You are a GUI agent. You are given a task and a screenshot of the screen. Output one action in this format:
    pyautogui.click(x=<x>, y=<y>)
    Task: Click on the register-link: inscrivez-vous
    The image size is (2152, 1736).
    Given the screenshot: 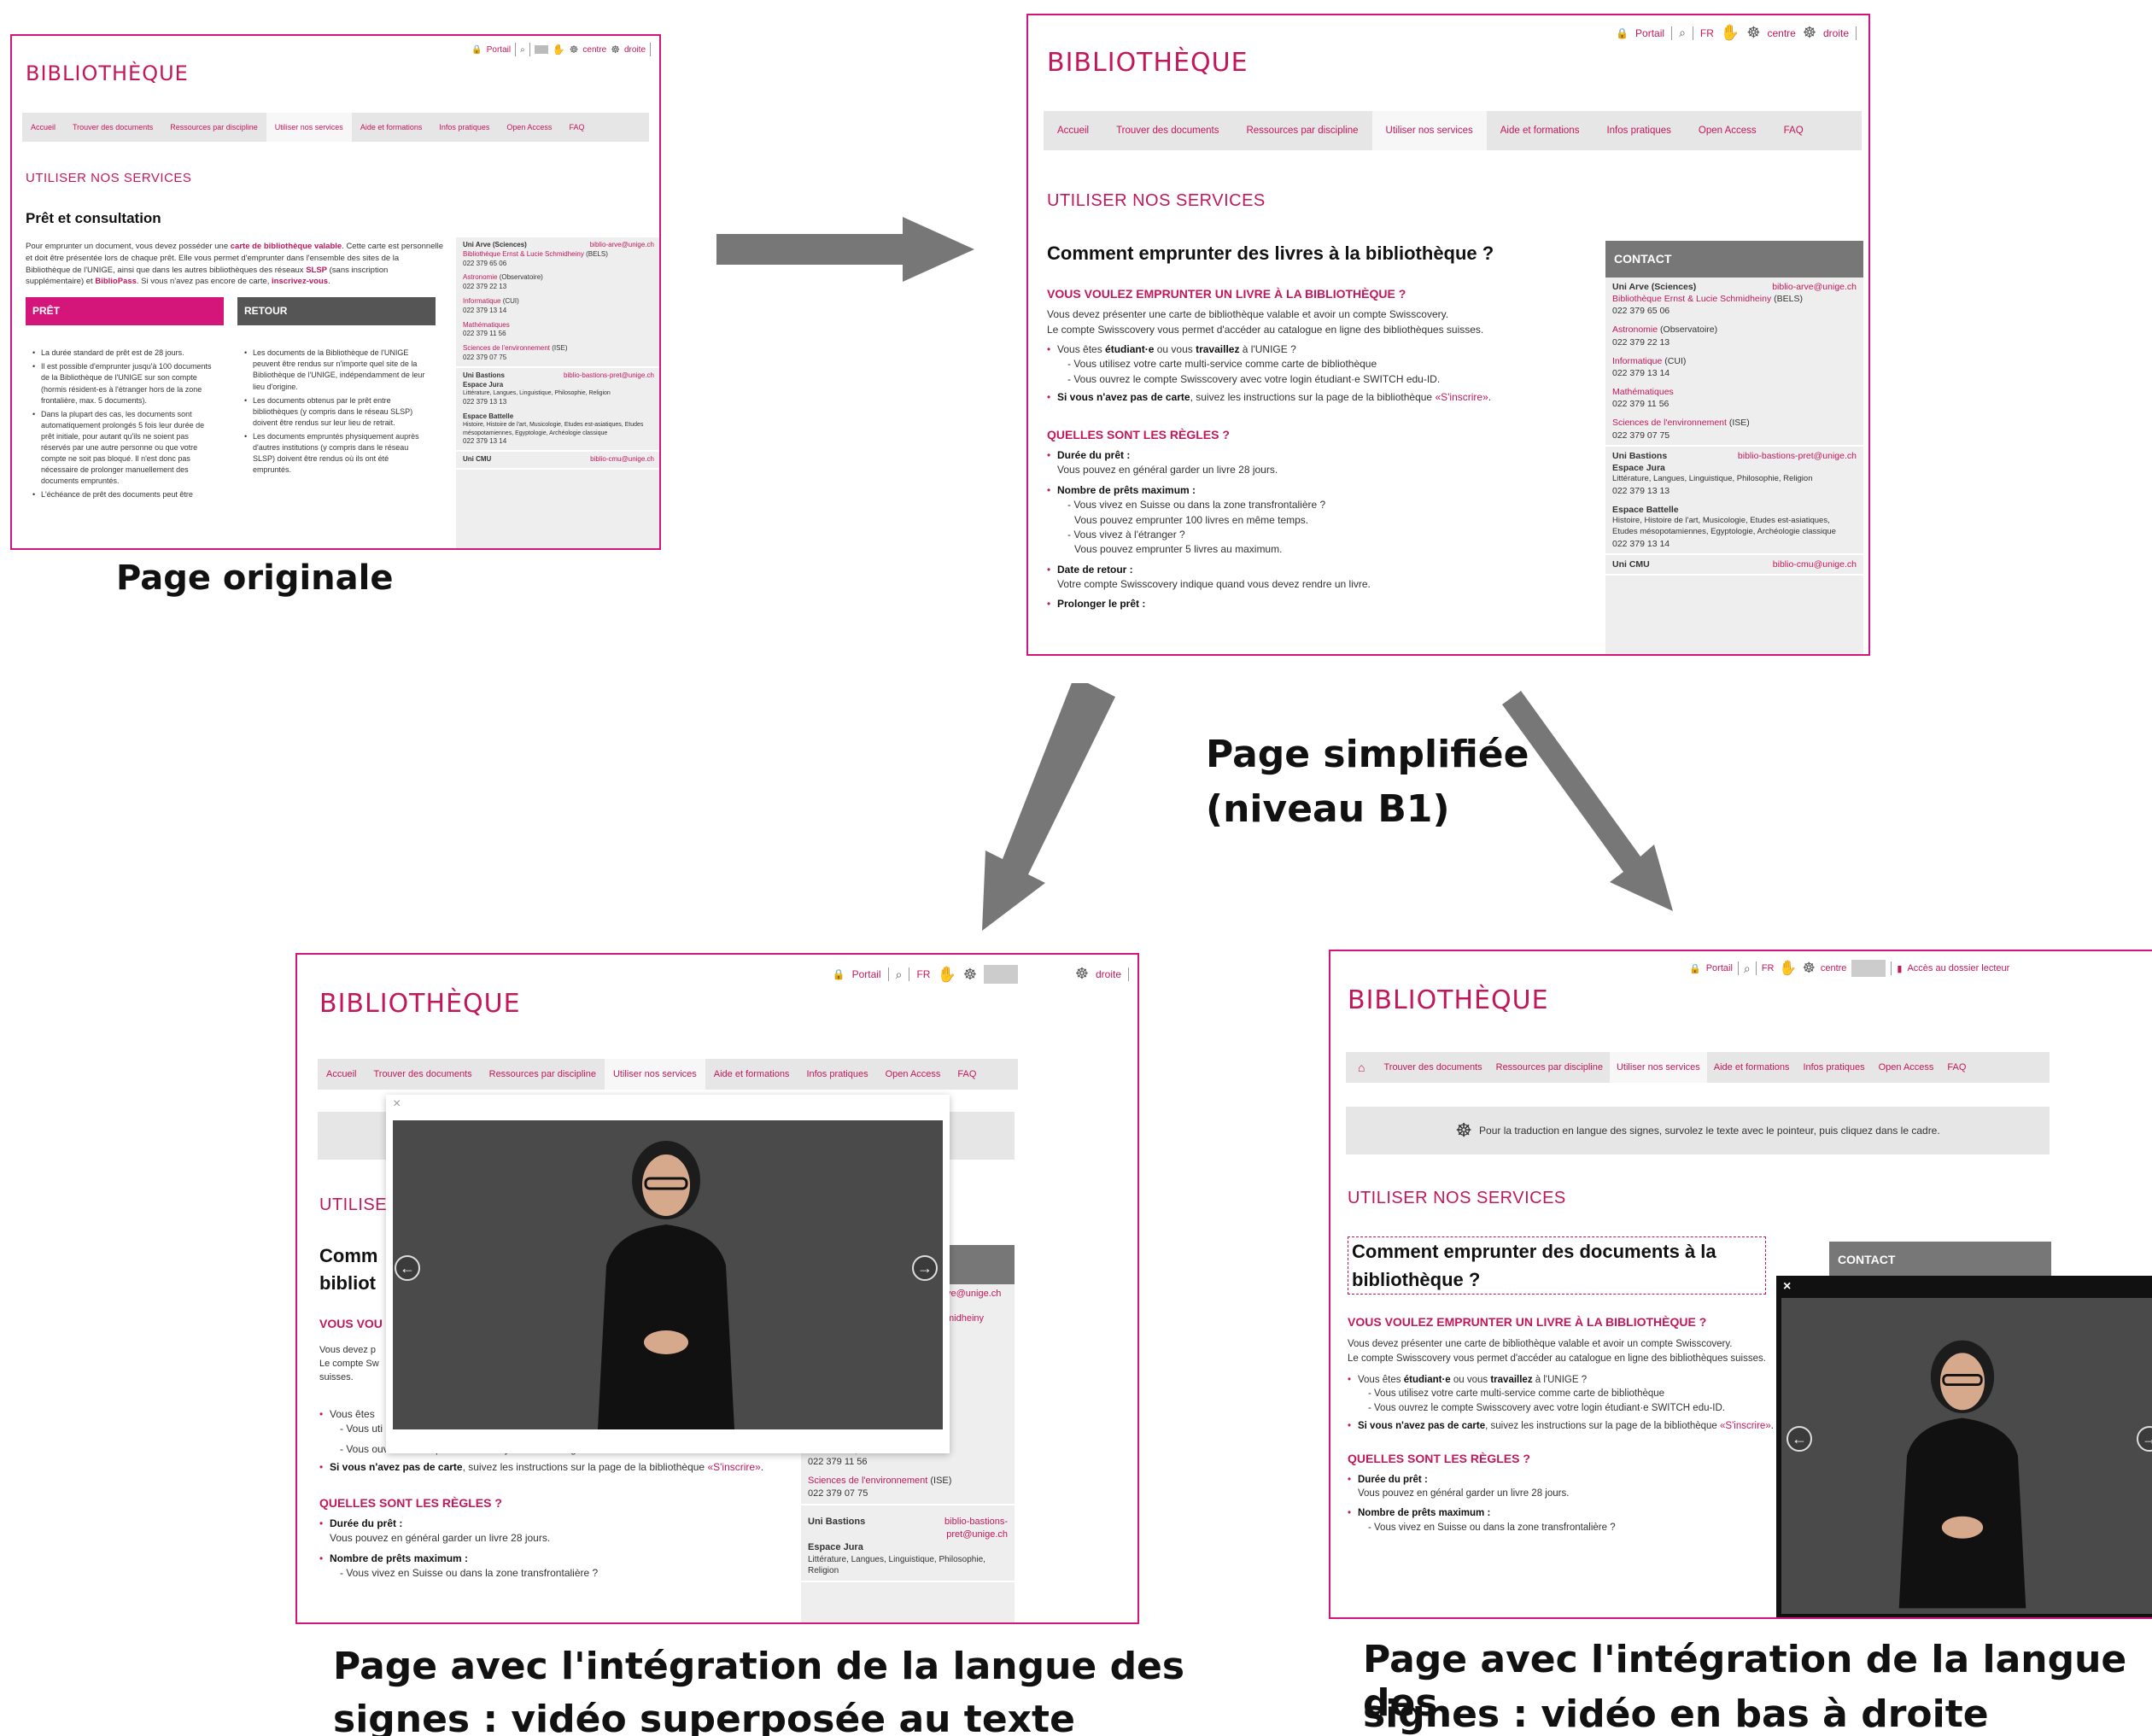 What is the action you would take?
    pyautogui.click(x=300, y=281)
    